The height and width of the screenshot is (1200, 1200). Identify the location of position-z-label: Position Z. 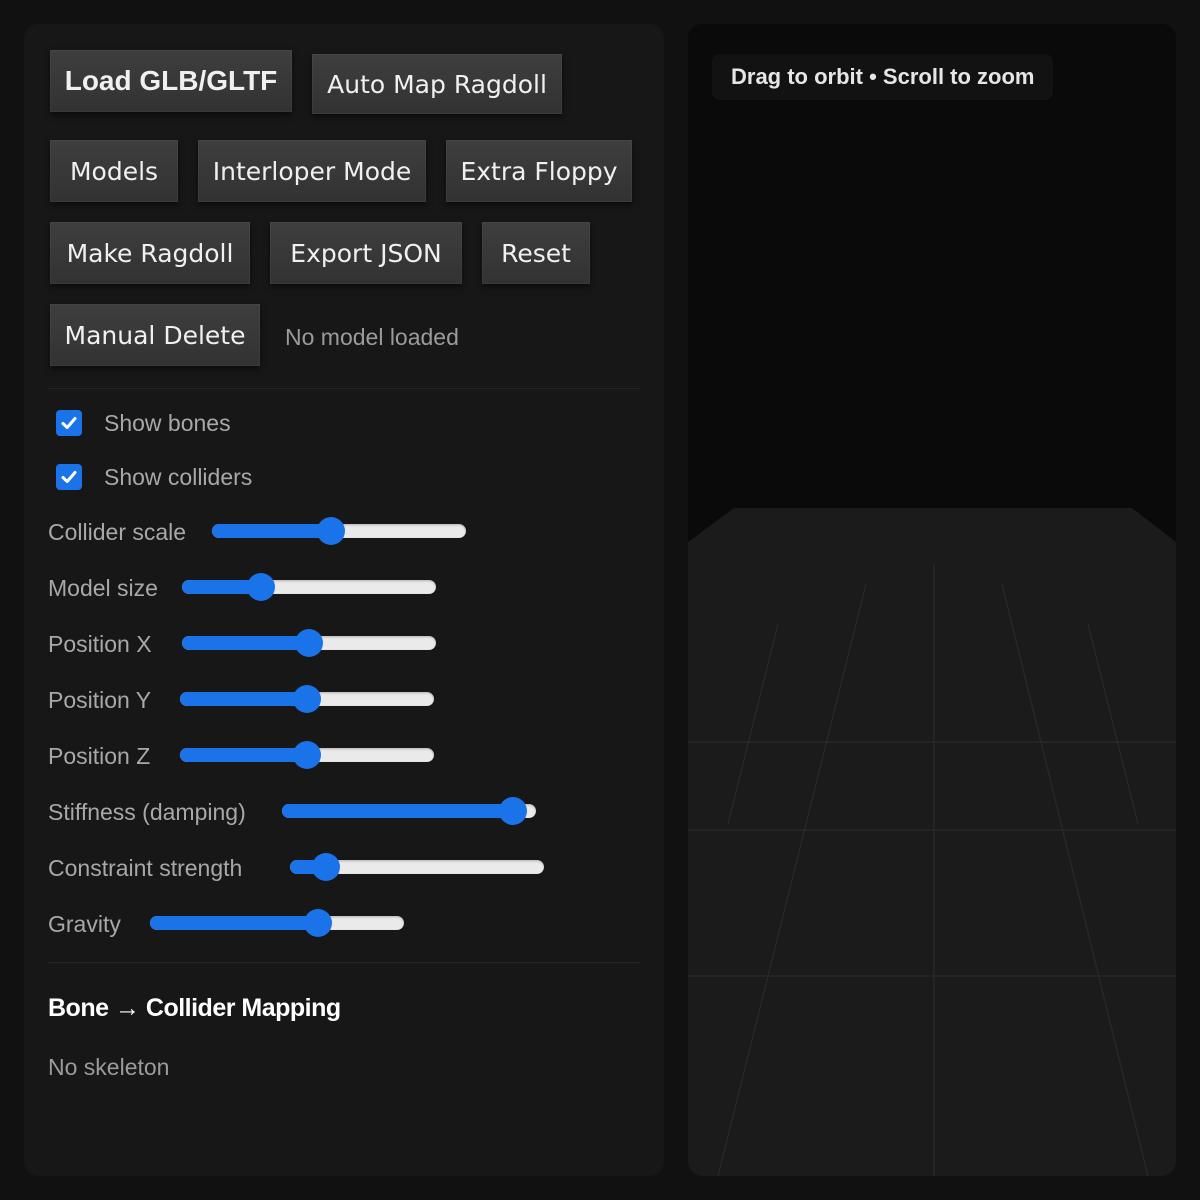
(99, 756).